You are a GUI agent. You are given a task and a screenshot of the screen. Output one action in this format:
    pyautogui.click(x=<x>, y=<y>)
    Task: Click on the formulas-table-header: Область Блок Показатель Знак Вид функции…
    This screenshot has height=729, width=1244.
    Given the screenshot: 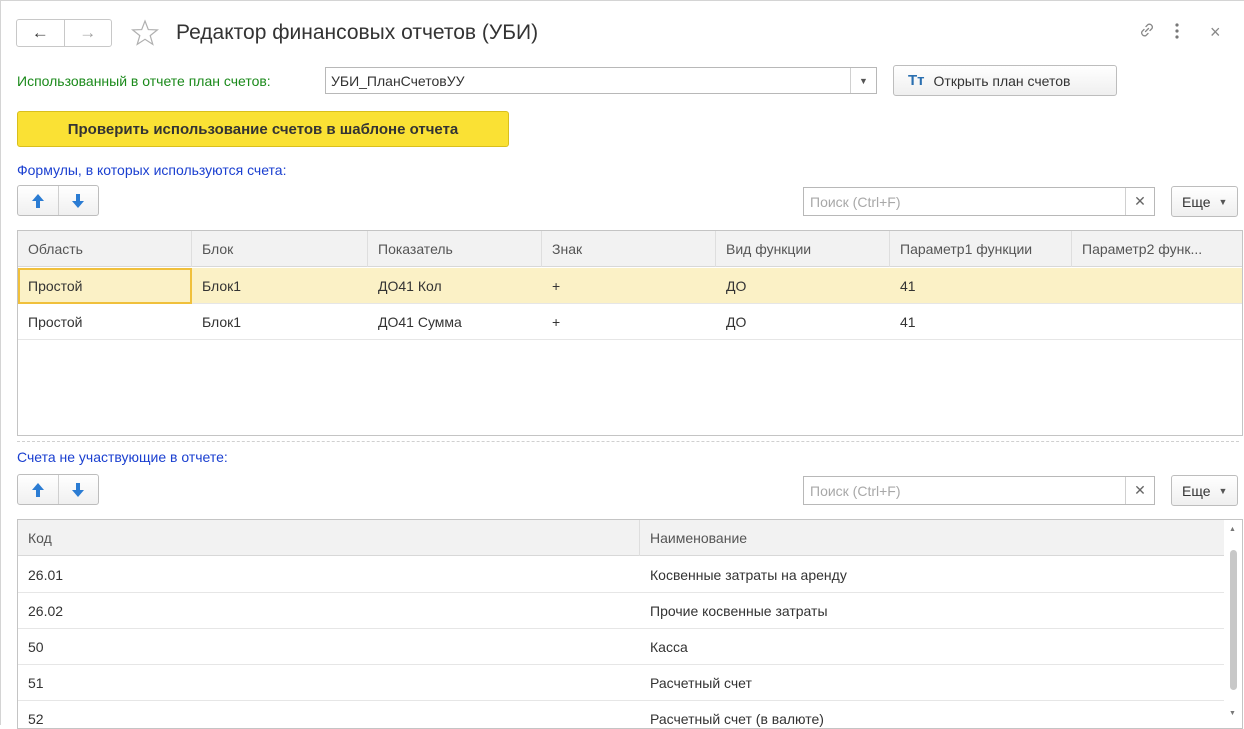 What is the action you would take?
    pyautogui.click(x=630, y=249)
    